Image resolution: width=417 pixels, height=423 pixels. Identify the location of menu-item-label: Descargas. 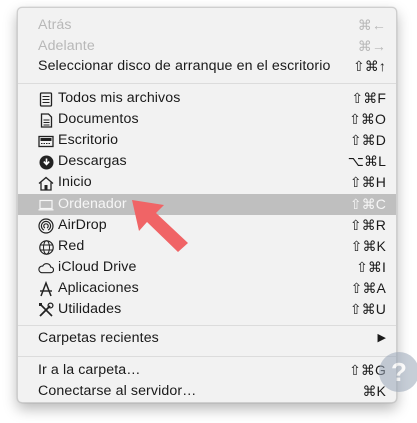
(92, 161).